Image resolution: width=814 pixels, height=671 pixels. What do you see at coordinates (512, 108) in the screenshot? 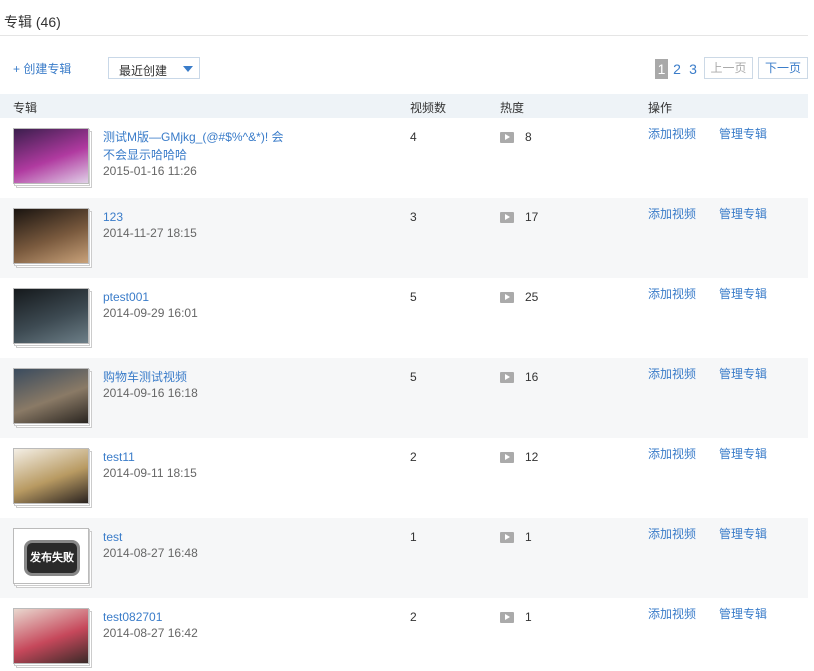
I see `column-header-heat: 热度` at bounding box center [512, 108].